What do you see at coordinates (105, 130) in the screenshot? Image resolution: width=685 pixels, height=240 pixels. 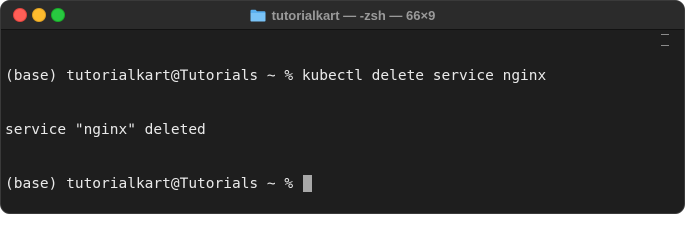 I see `output-text: service "nginx" deleted` at bounding box center [105, 130].